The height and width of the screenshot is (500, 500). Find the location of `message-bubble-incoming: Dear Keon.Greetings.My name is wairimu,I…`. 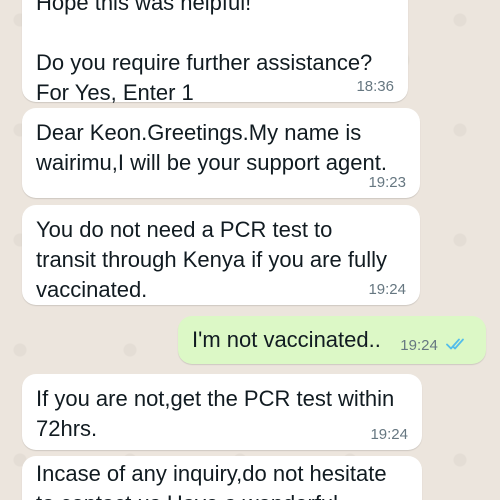

message-bubble-incoming: Dear Keon.Greetings.My name is wairimu,I… is located at coordinates (221, 153).